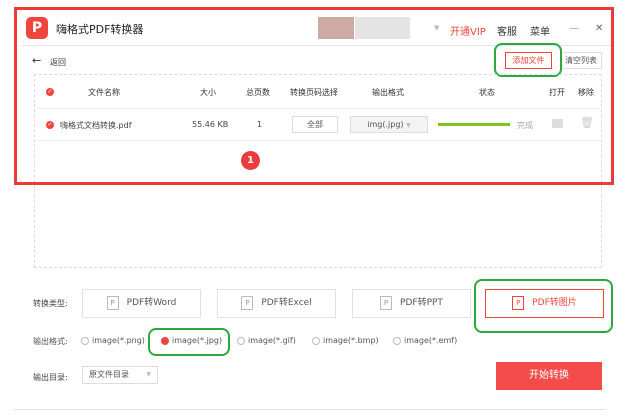 This screenshot has width=639, height=418. What do you see at coordinates (189, 342) in the screenshot?
I see `annotation-highlight-jpg` at bounding box center [189, 342].